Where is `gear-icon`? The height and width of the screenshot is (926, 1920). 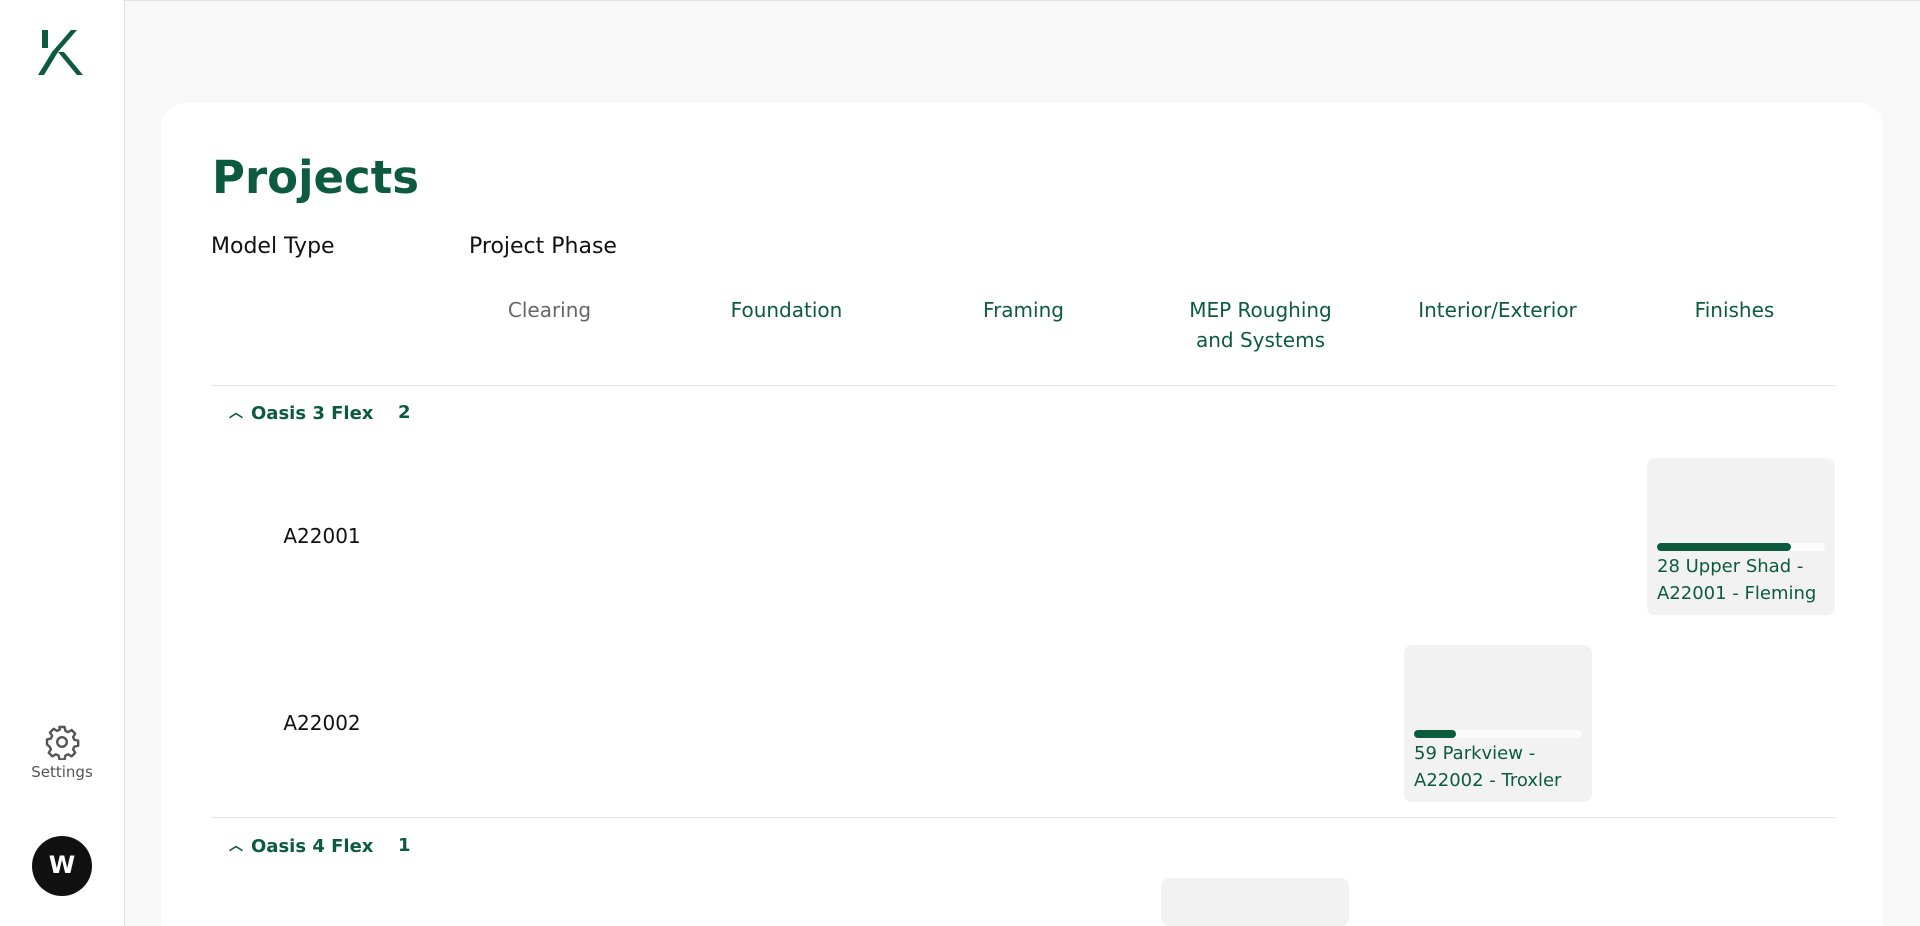
gear-icon is located at coordinates (62, 742).